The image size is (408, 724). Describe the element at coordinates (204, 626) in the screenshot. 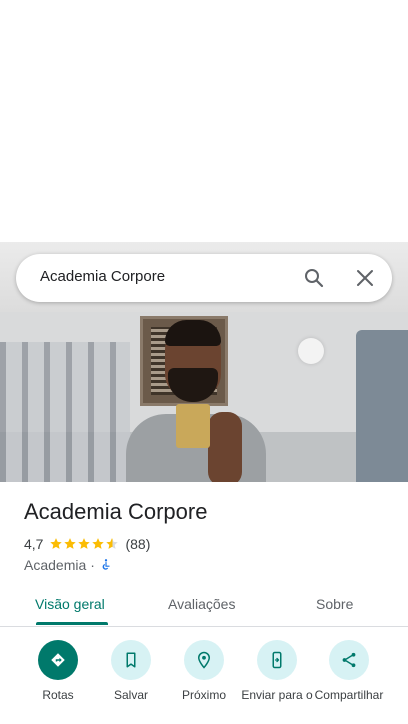

I see `tabs-divider` at that location.